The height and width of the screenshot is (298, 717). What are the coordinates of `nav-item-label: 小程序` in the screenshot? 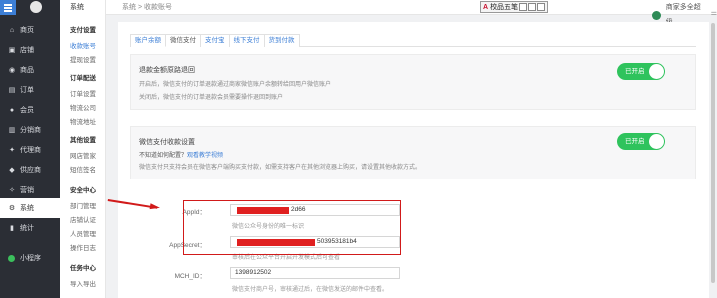 It's located at (30, 258).